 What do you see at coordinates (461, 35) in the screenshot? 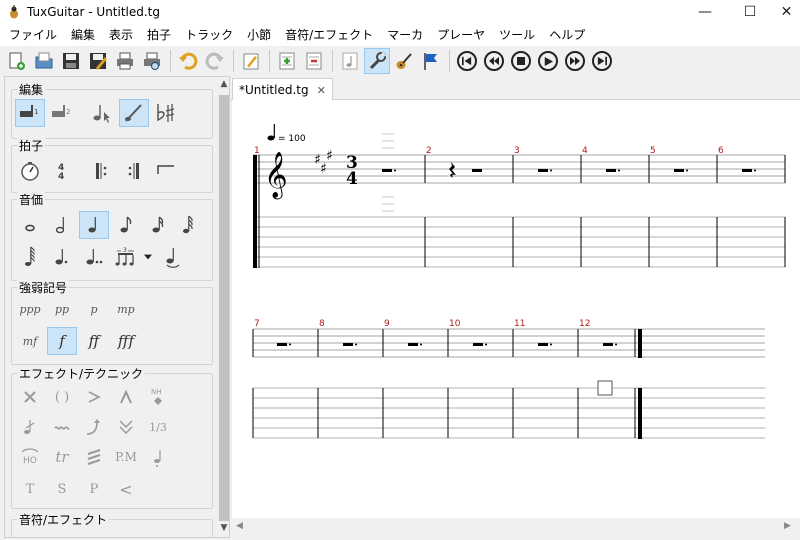
I see `menu-player: プレーヤ` at bounding box center [461, 35].